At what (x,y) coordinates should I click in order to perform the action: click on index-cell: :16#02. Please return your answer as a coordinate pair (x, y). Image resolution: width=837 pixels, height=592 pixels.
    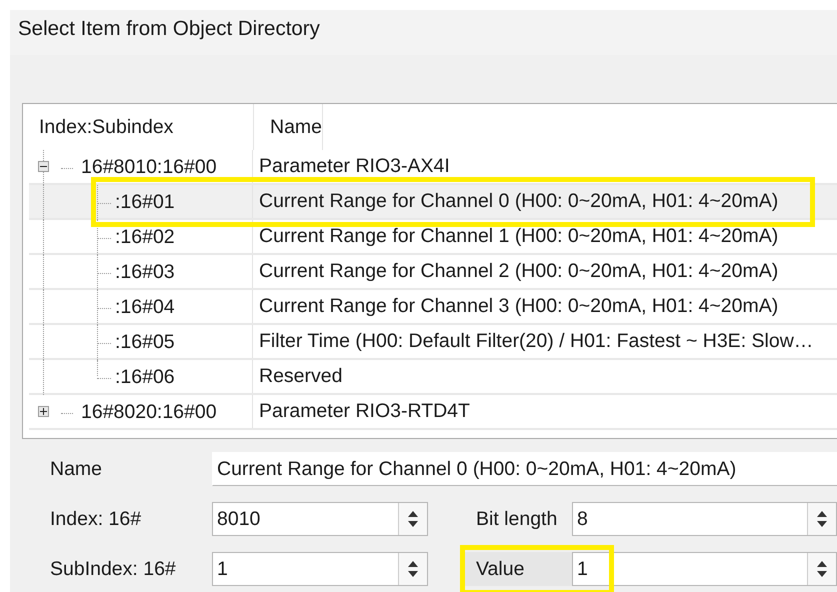
    Looking at the image, I should click on (145, 237).